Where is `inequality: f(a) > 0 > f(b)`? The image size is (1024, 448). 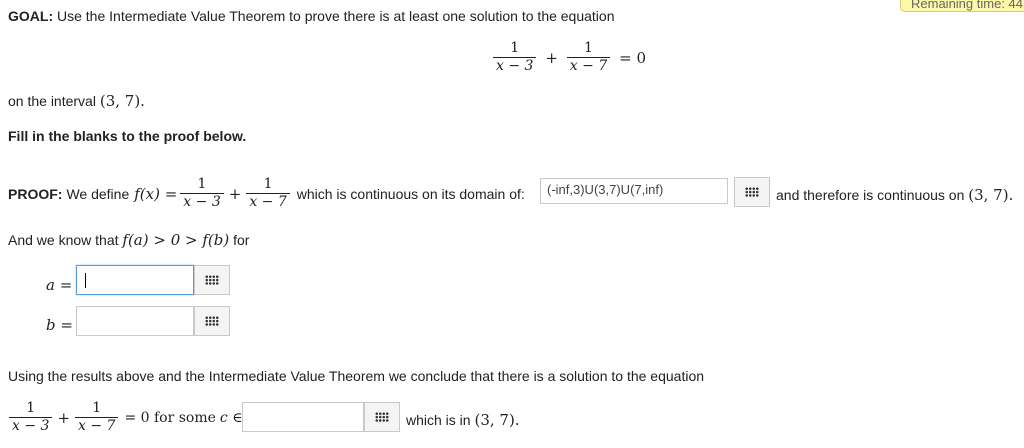 inequality: f(a) > 0 > f(b) is located at coordinates (176, 240).